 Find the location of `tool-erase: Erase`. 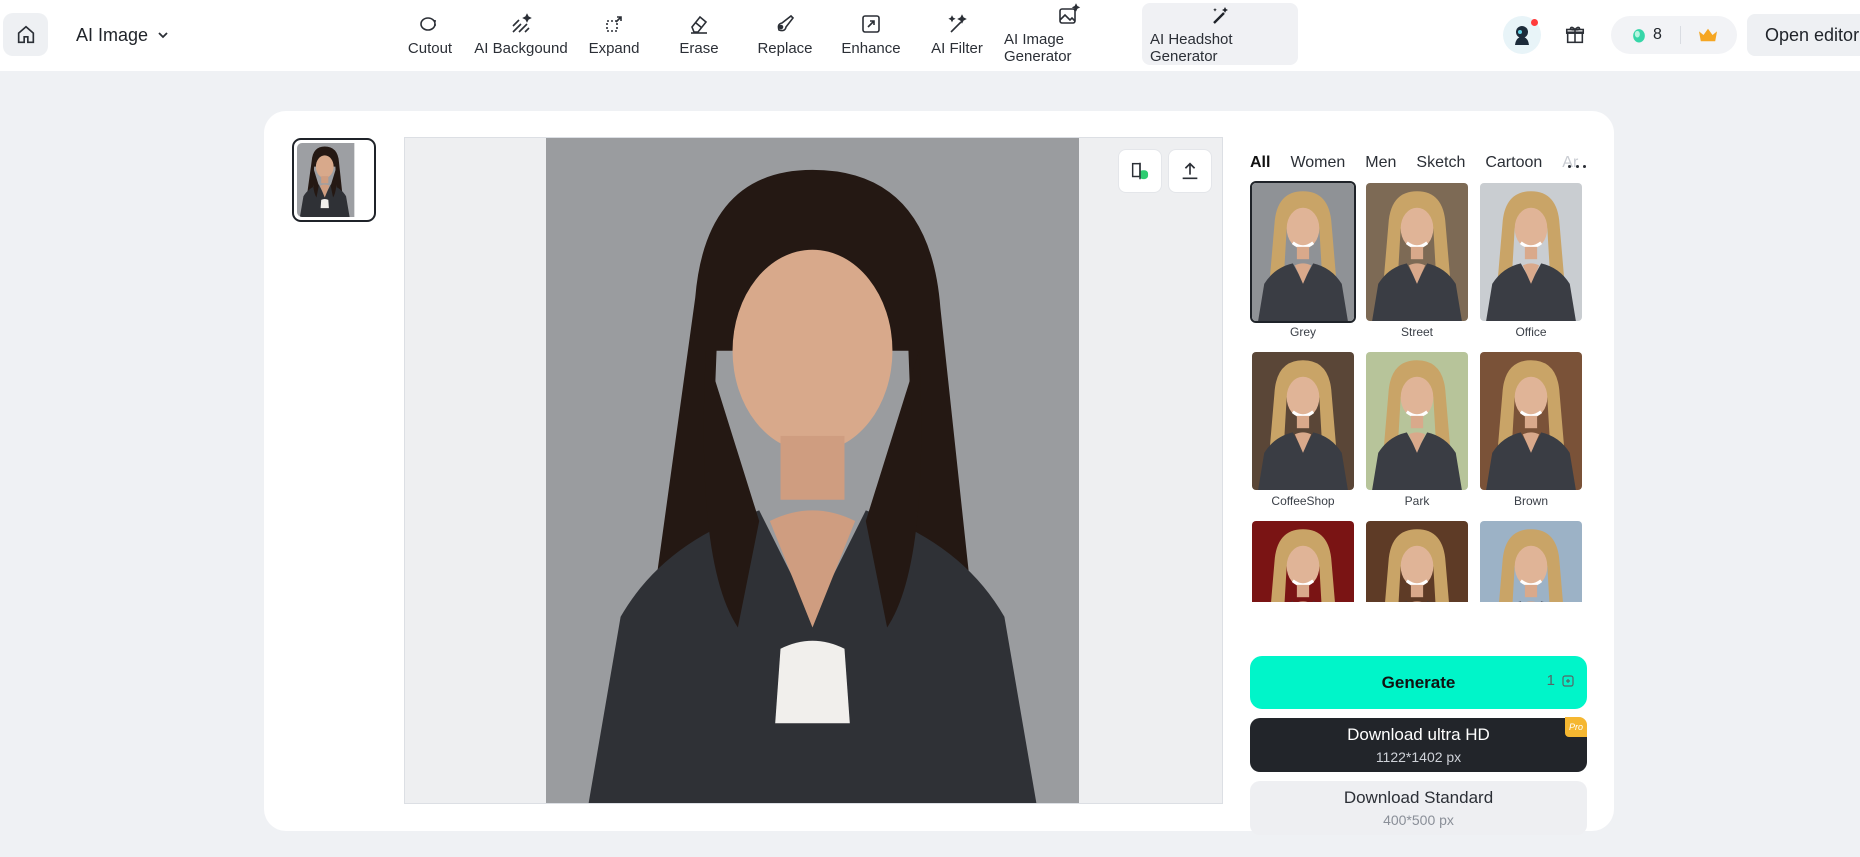

tool-erase: Erase is located at coordinates (699, 34).